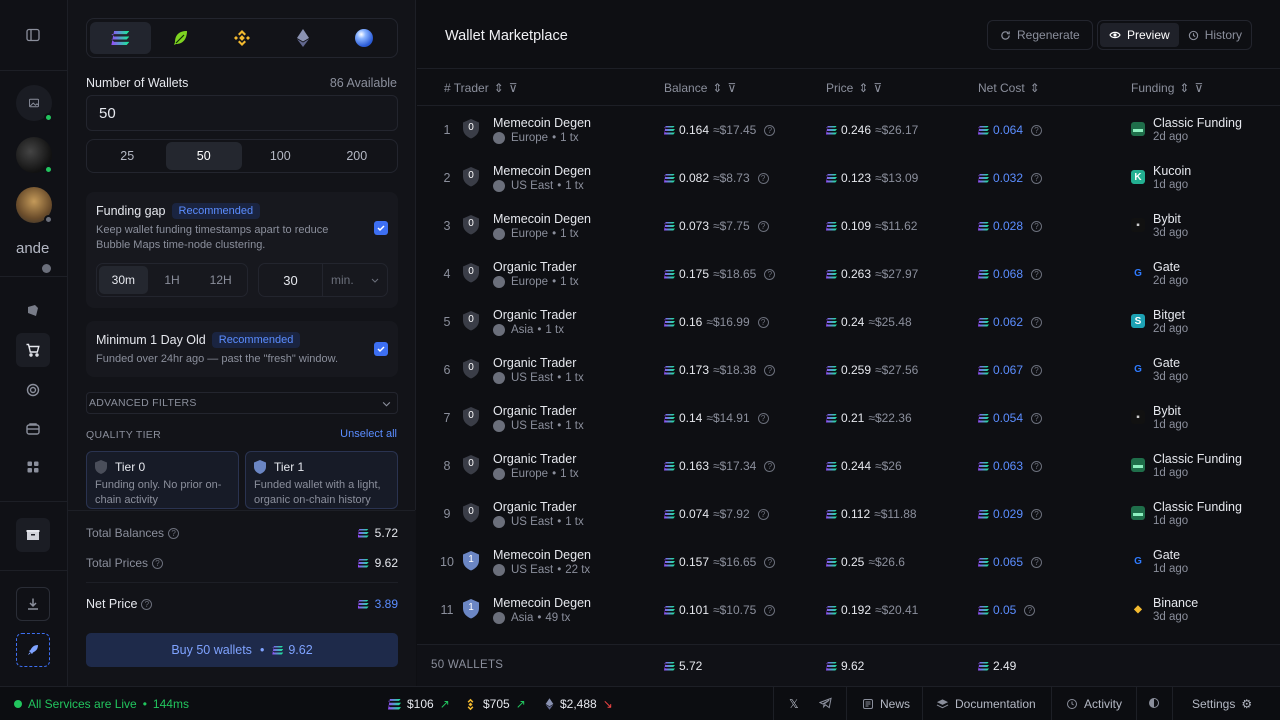 The image size is (1280, 720). Describe the element at coordinates (33, 35) in the screenshot. I see `sidebar-toggle-icon` at that location.